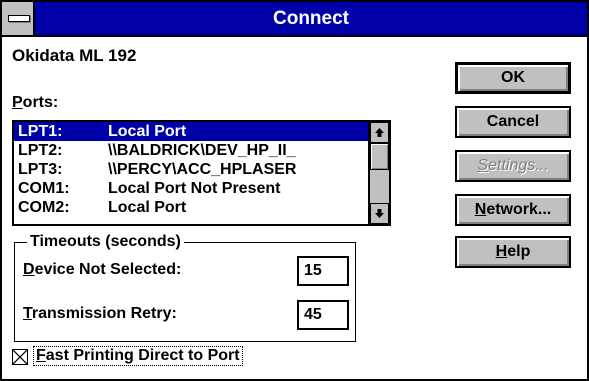  I want to click on help-button: Help, so click(513, 252).